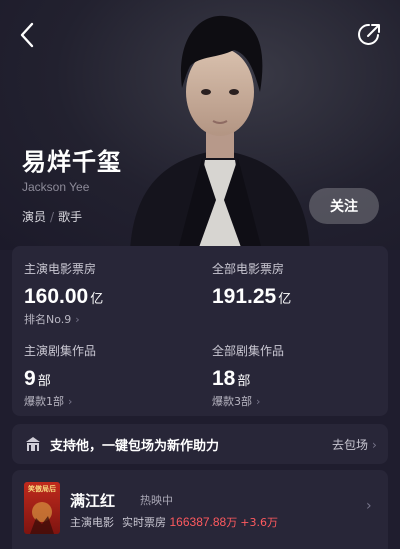  I want to click on book-screening-banner: 支持他，一键包场为新作助力 去包场 ›, so click(200, 444).